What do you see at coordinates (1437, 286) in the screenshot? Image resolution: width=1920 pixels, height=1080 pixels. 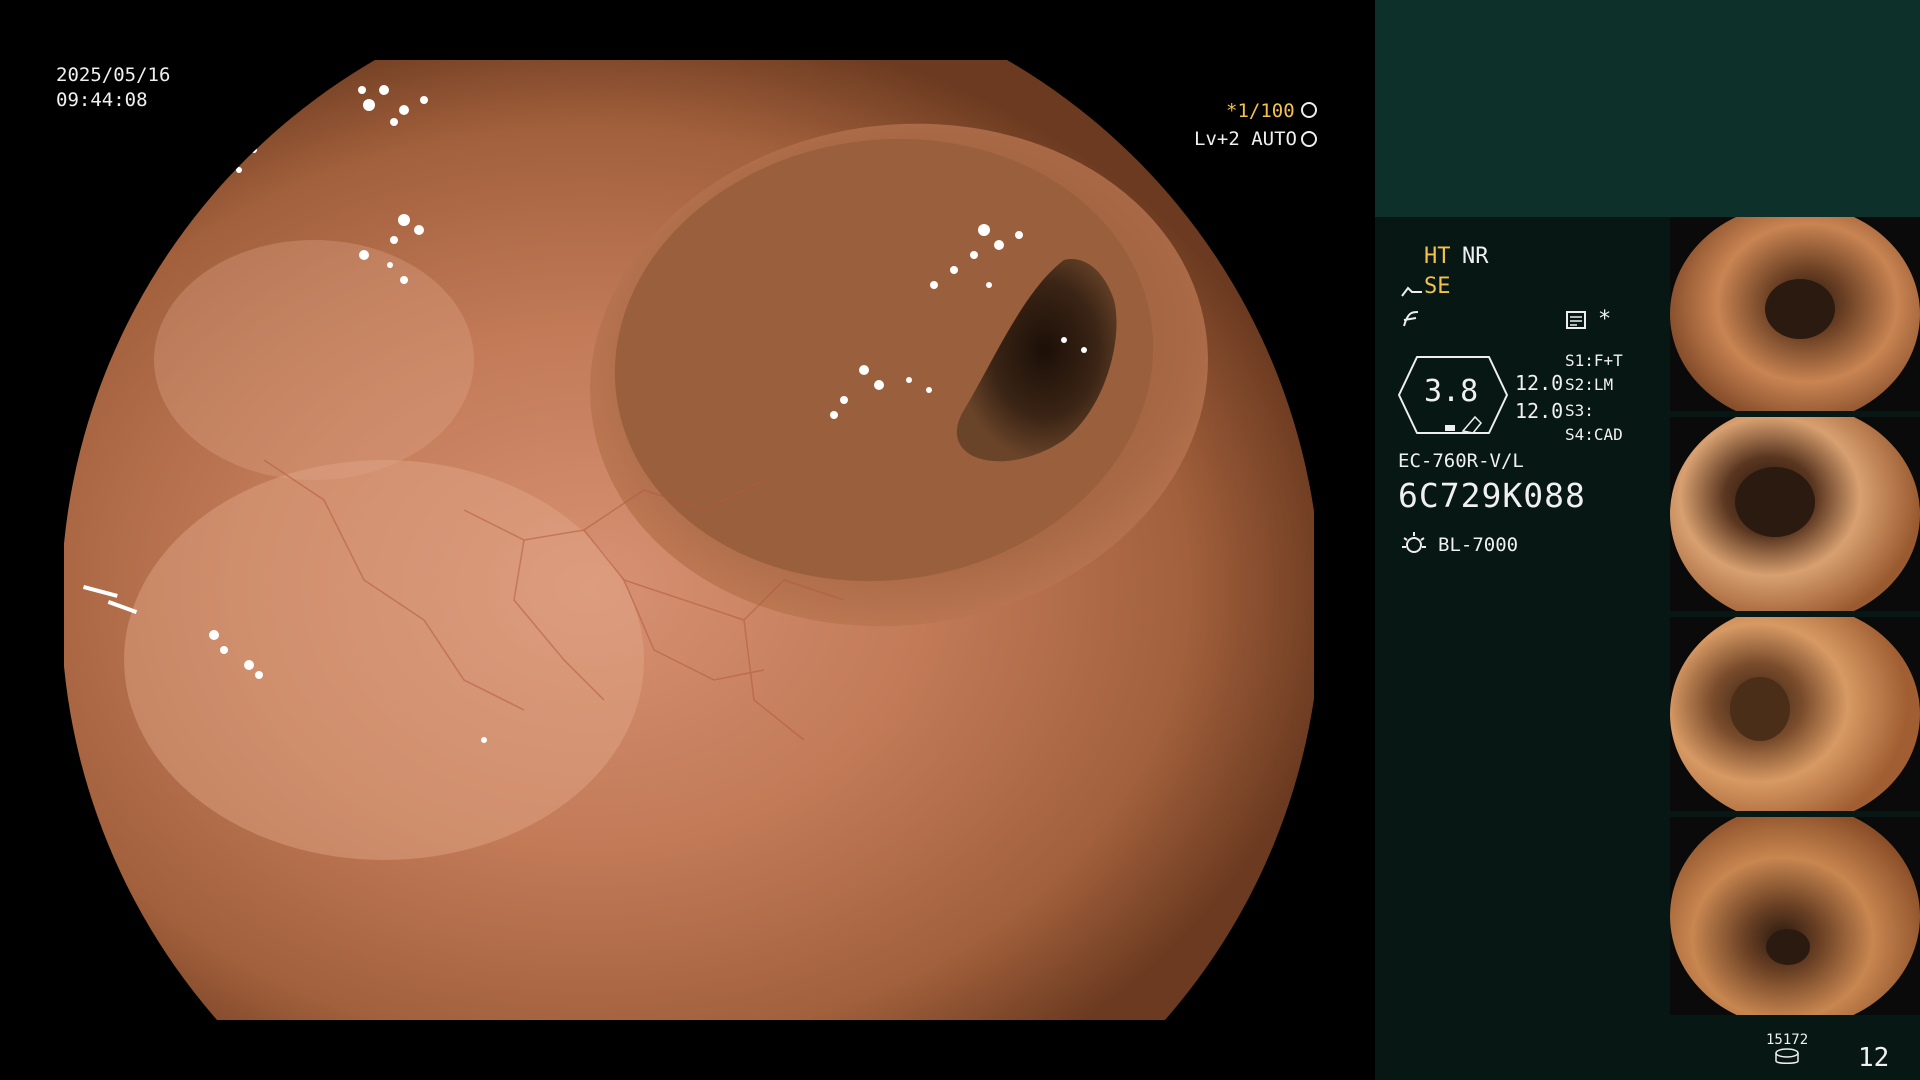 I see `se-label: SE` at bounding box center [1437, 286].